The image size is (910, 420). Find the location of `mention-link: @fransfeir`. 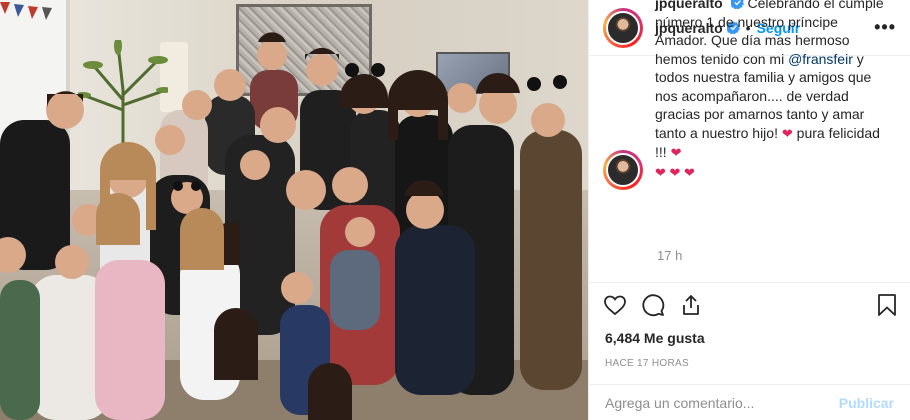

mention-link: @fransfeir is located at coordinates (820, 59).